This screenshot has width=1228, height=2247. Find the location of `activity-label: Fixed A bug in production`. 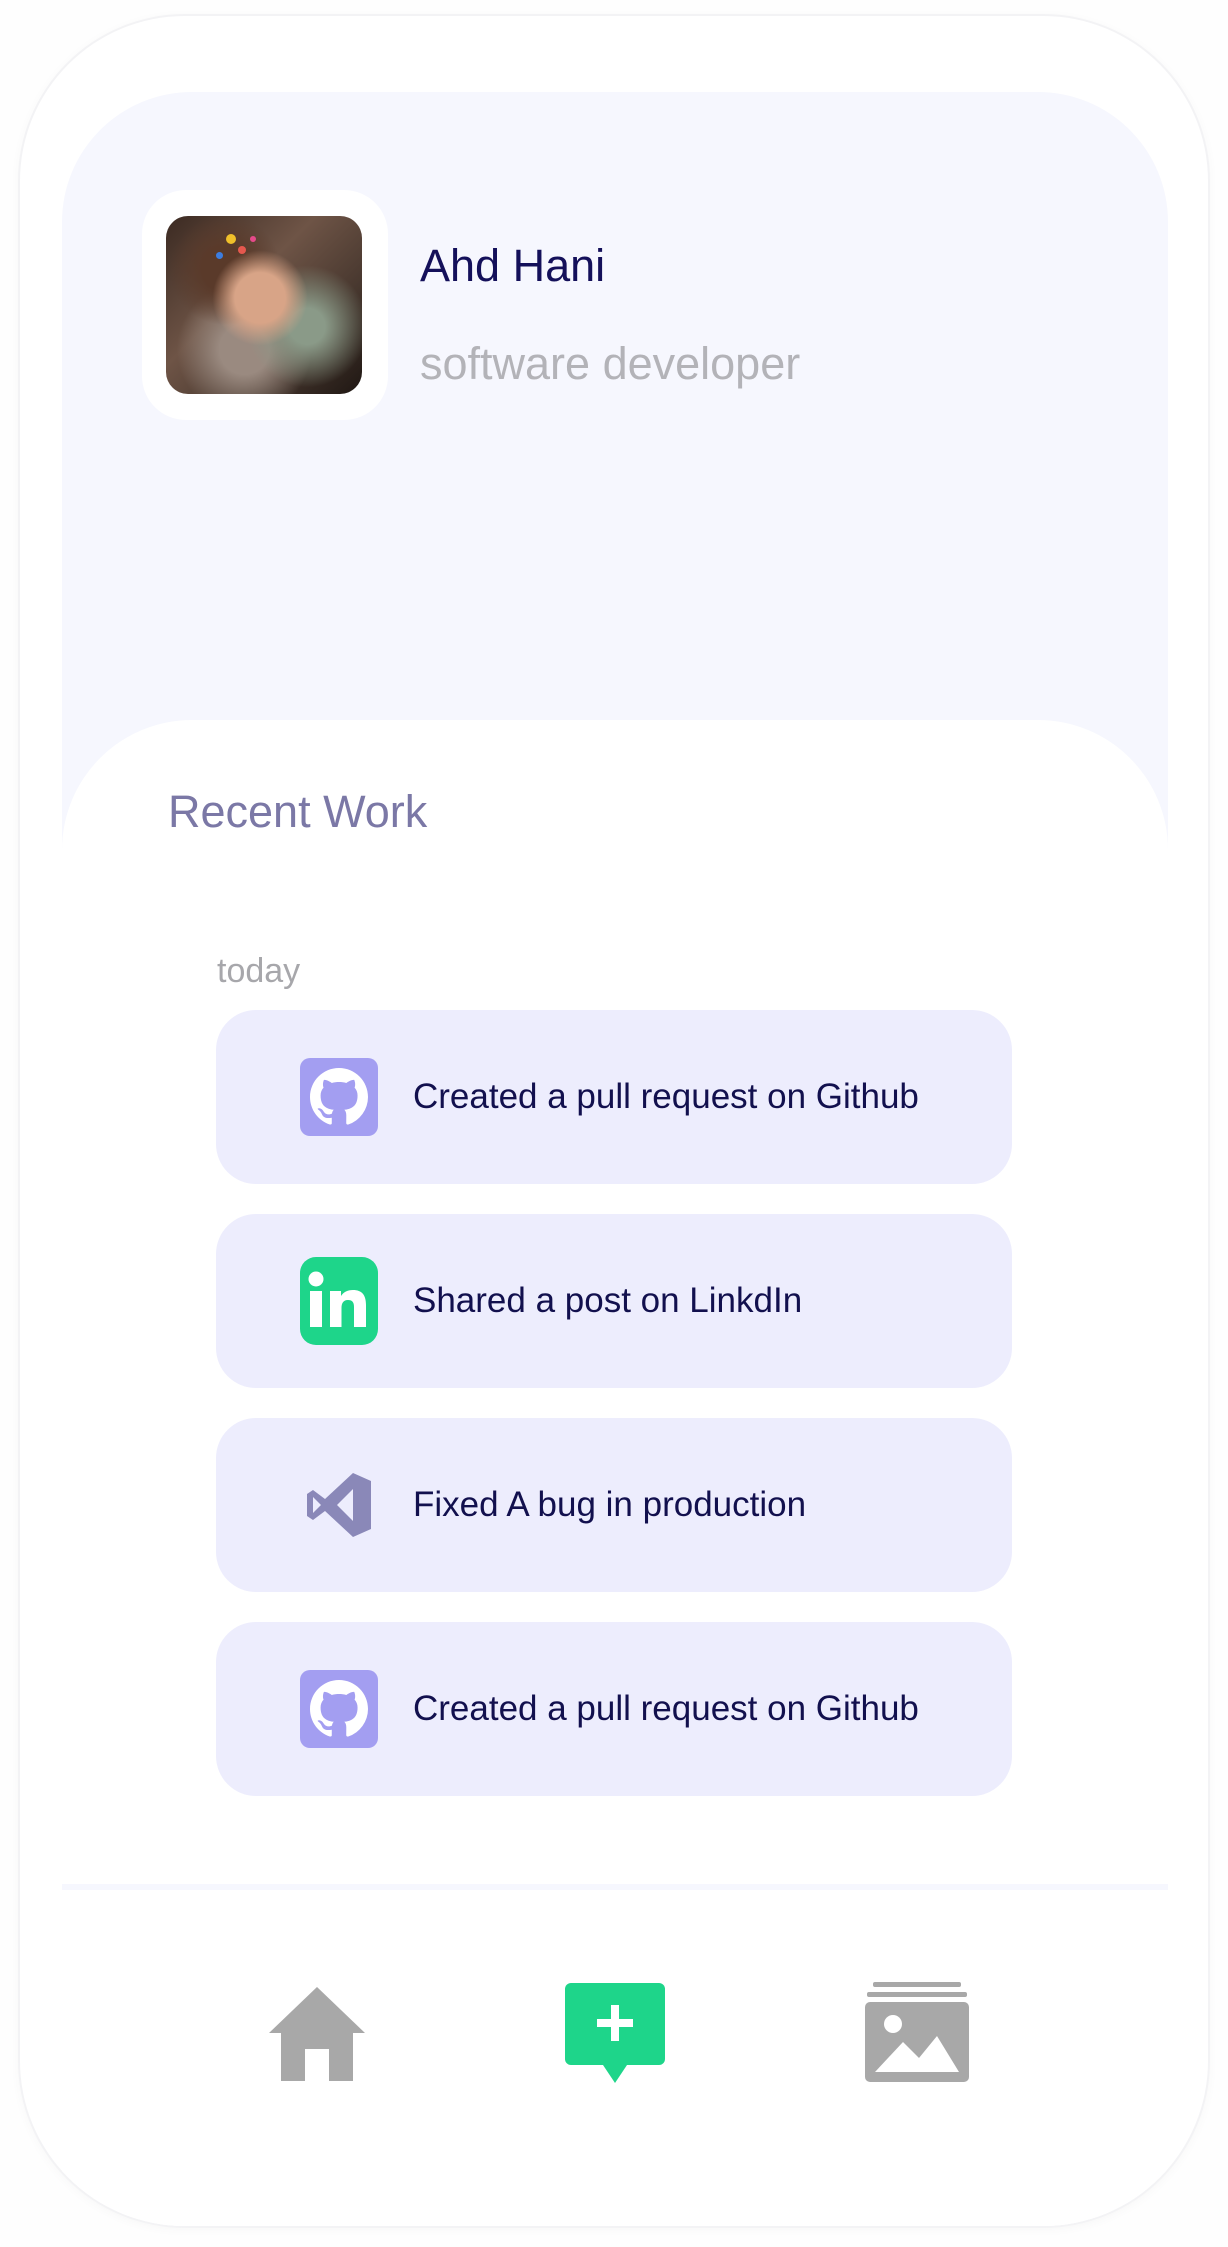

activity-label: Fixed A bug in production is located at coordinates (610, 1504).